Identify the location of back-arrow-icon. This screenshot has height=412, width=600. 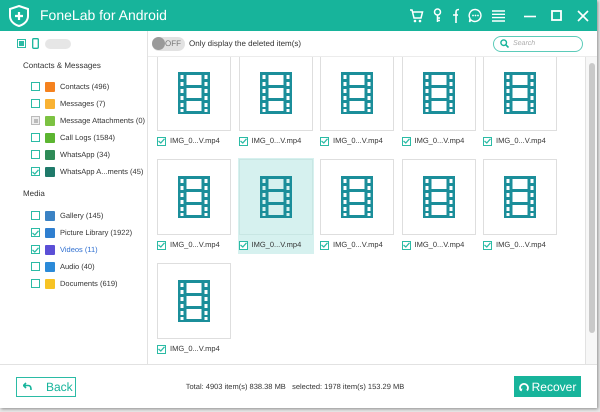
(27, 386).